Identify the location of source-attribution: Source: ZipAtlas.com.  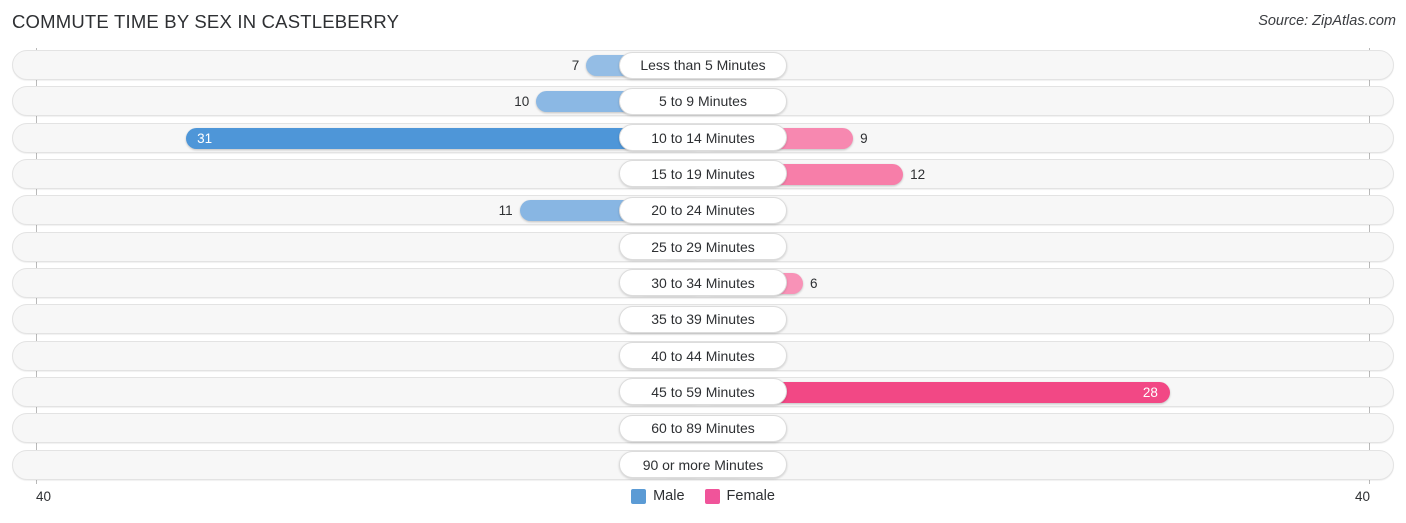
(1327, 21).